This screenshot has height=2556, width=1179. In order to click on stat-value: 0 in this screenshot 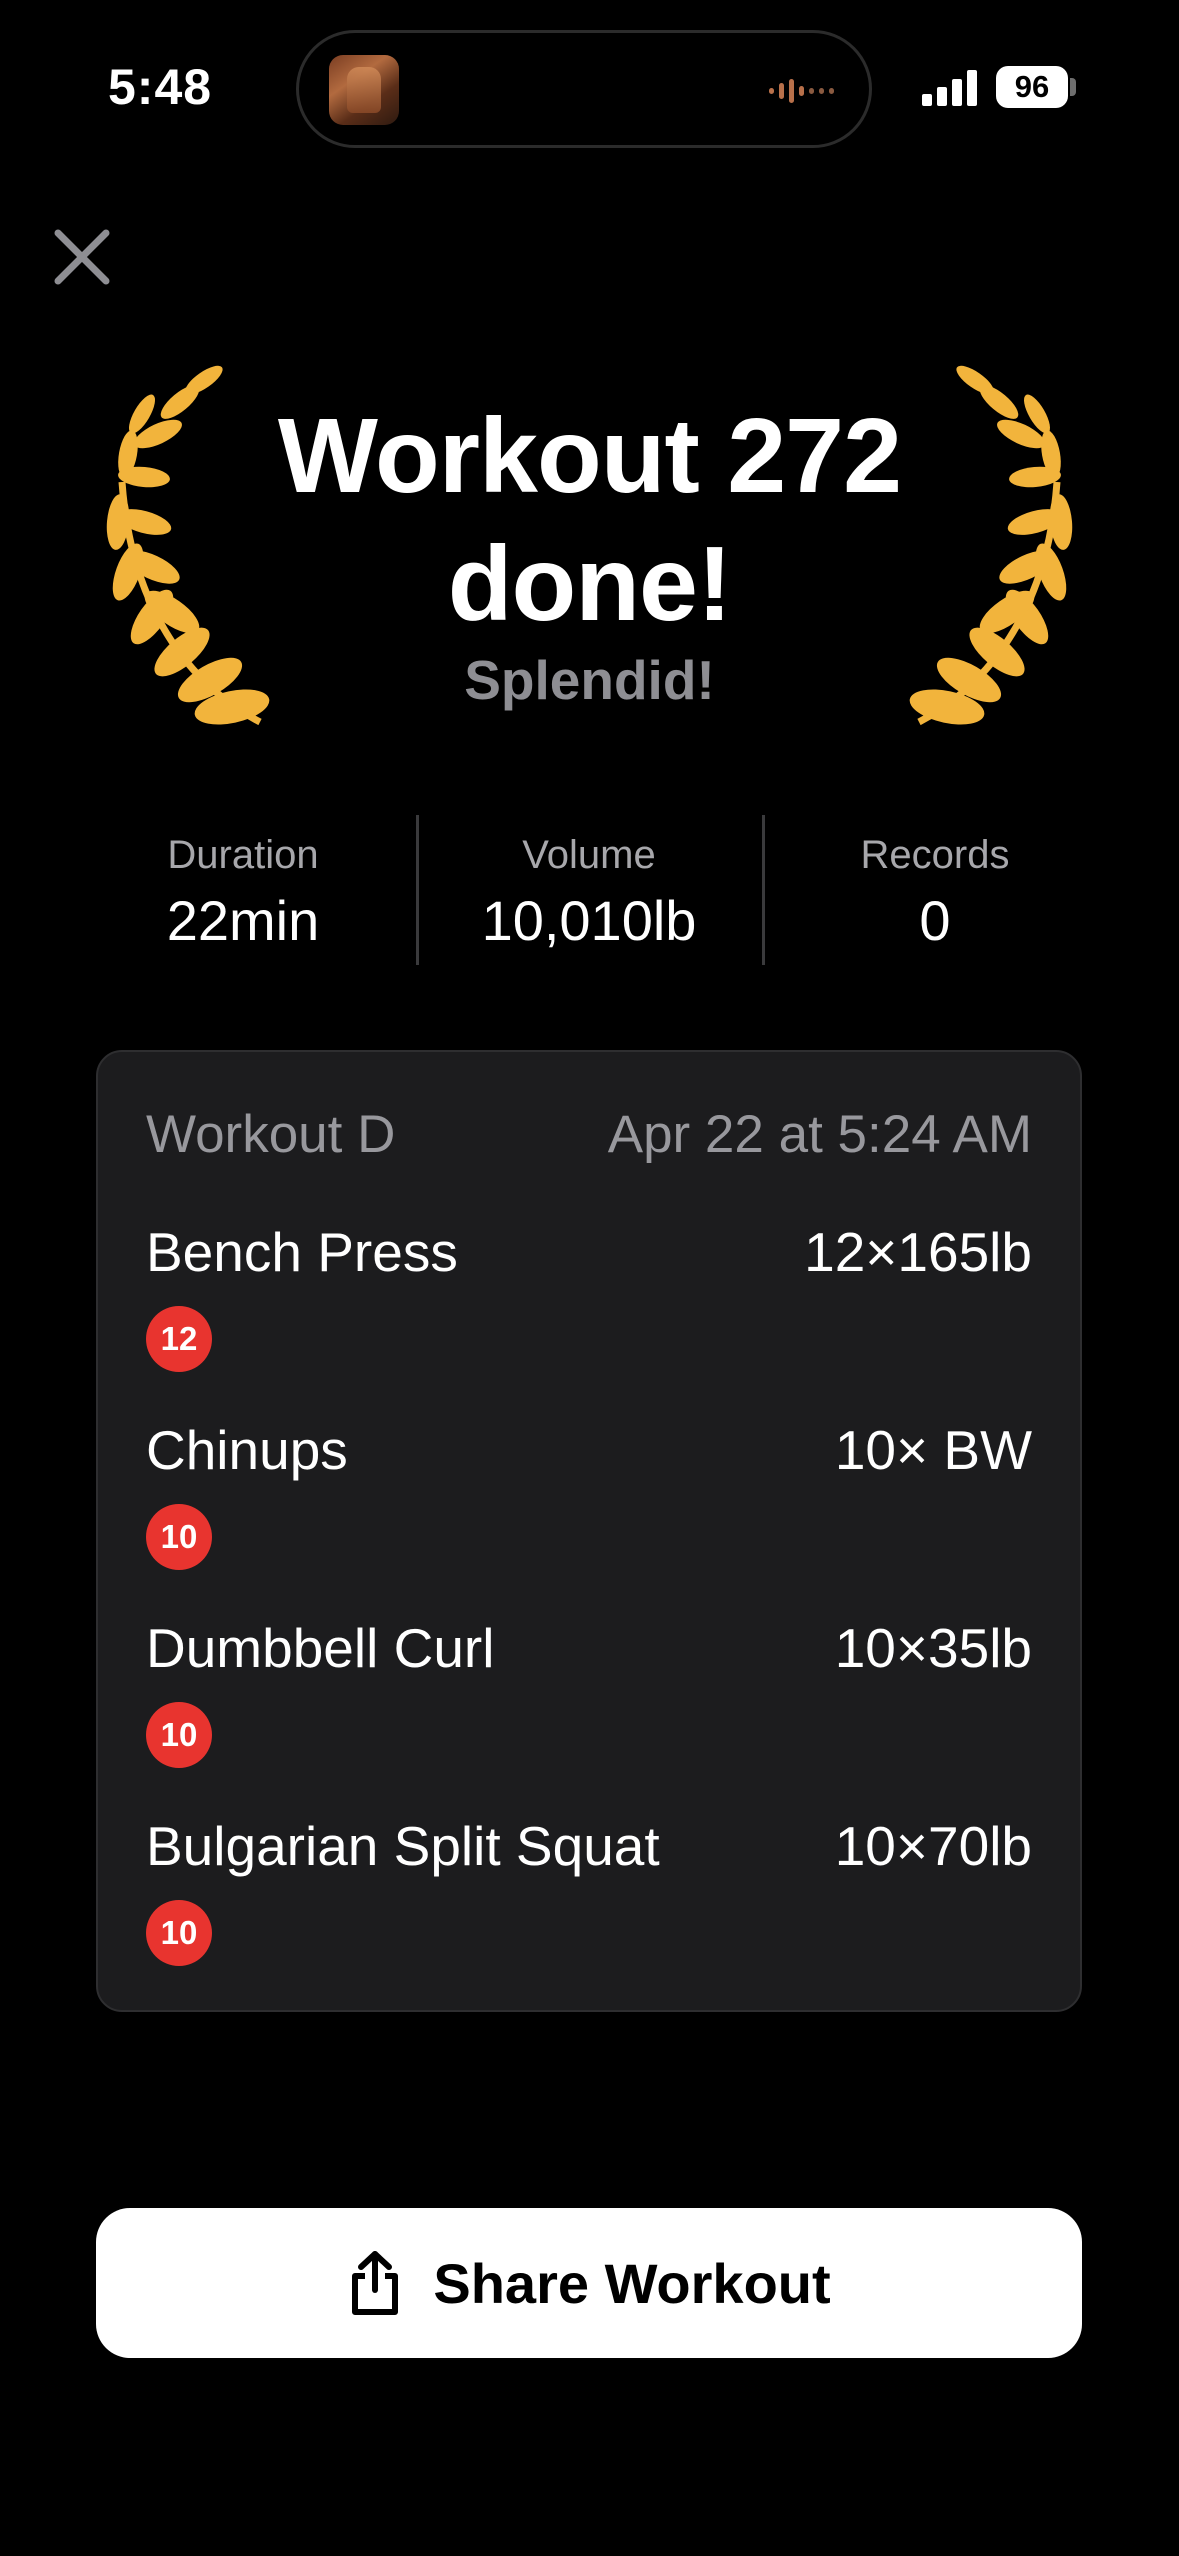, I will do `click(935, 920)`.